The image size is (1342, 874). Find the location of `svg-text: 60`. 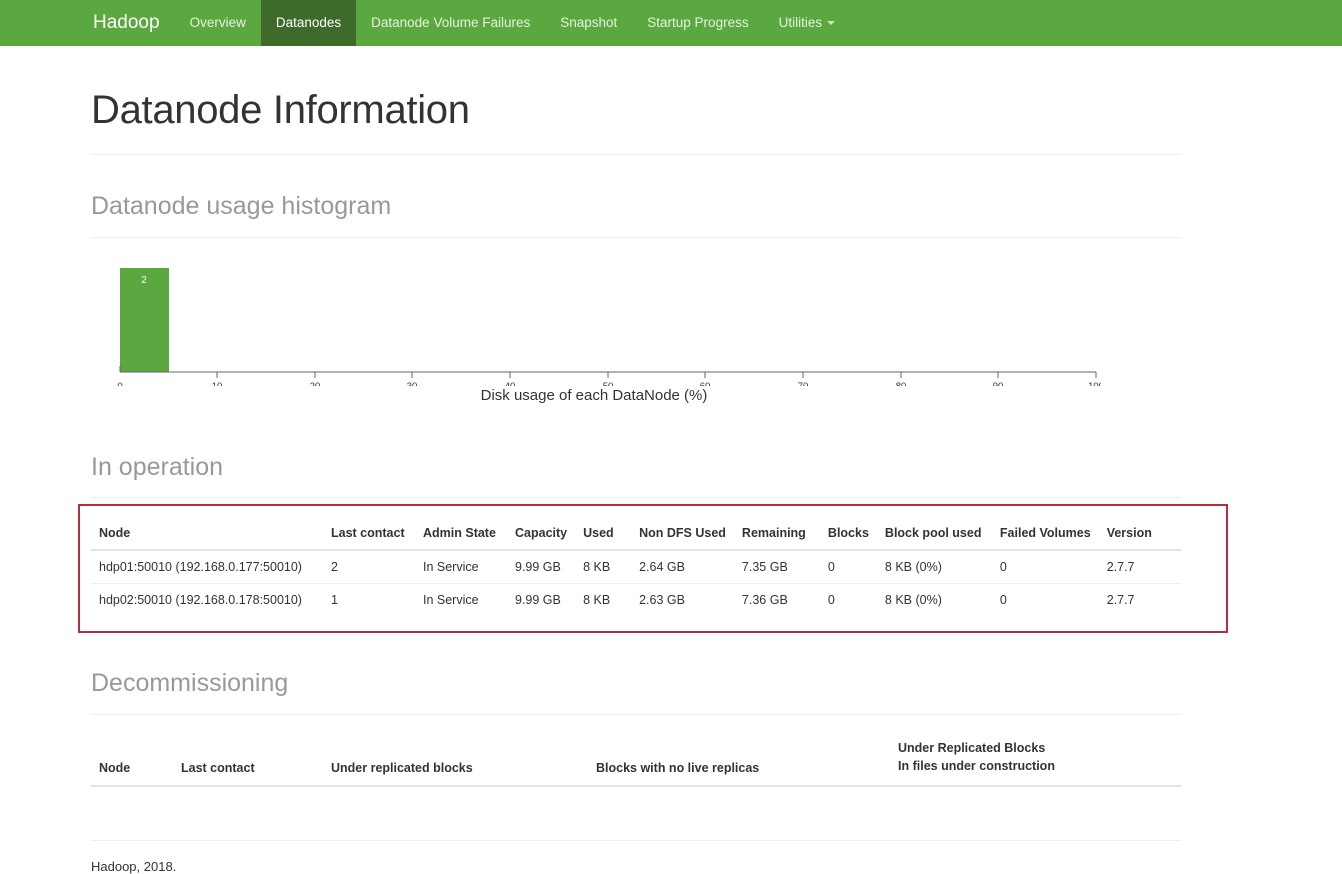

svg-text: 60 is located at coordinates (705, 383).